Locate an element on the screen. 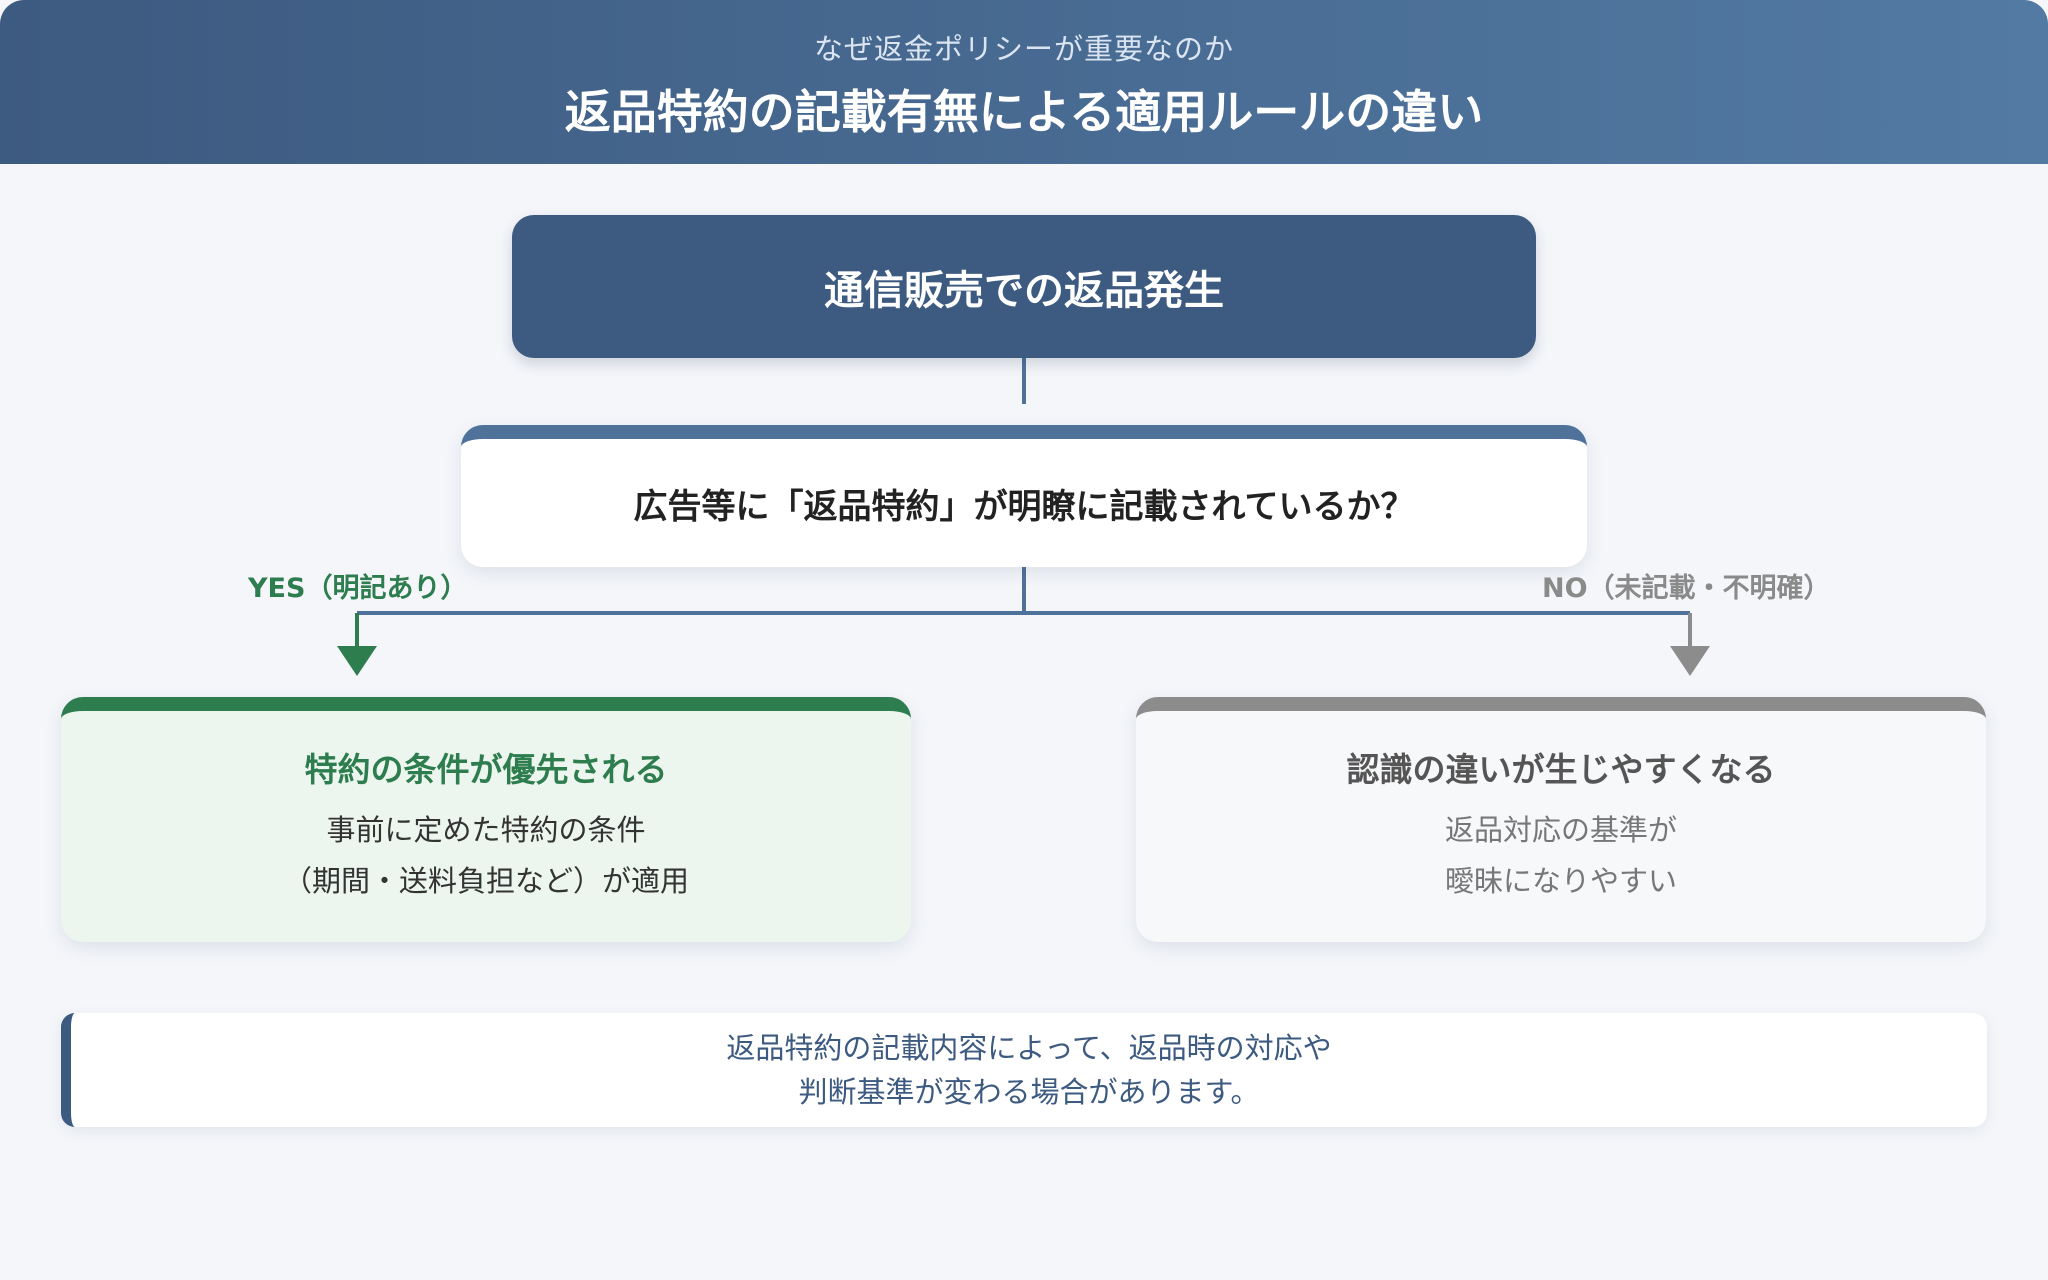 The width and height of the screenshot is (2048, 1280). yes-result-node: 特約の条件が優先される 事前に定めた特約の条件 （期間・送料負担など）が適用 is located at coordinates (486, 819).